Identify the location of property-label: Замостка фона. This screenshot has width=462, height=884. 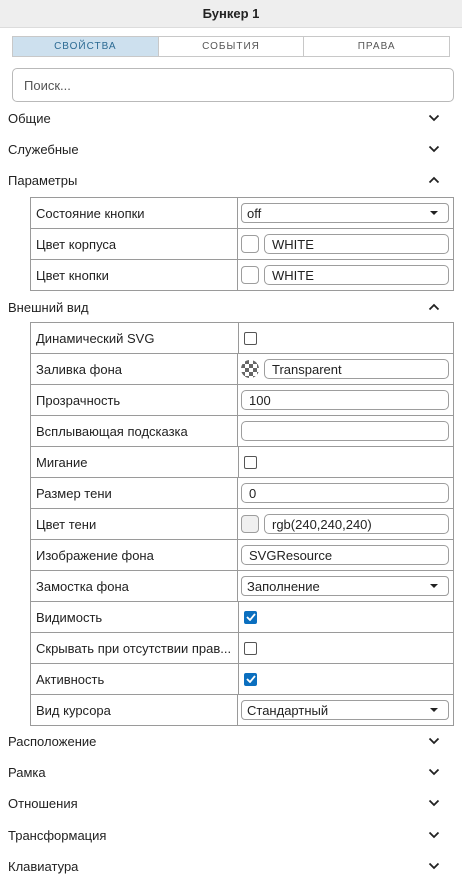
(82, 586).